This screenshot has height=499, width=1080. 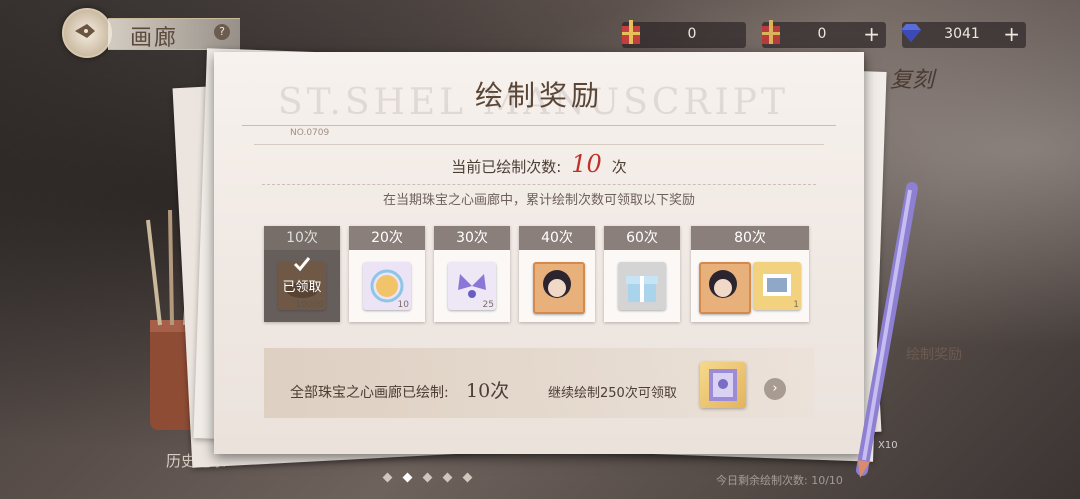 I want to click on reward-tier-label: 60次, so click(x=642, y=238).